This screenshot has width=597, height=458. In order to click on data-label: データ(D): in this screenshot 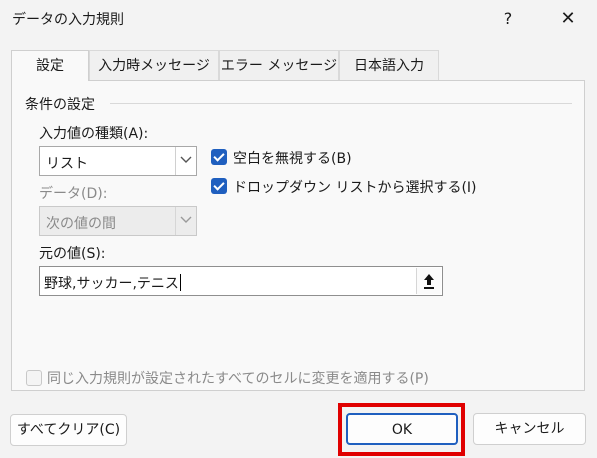, I will do `click(73, 194)`.